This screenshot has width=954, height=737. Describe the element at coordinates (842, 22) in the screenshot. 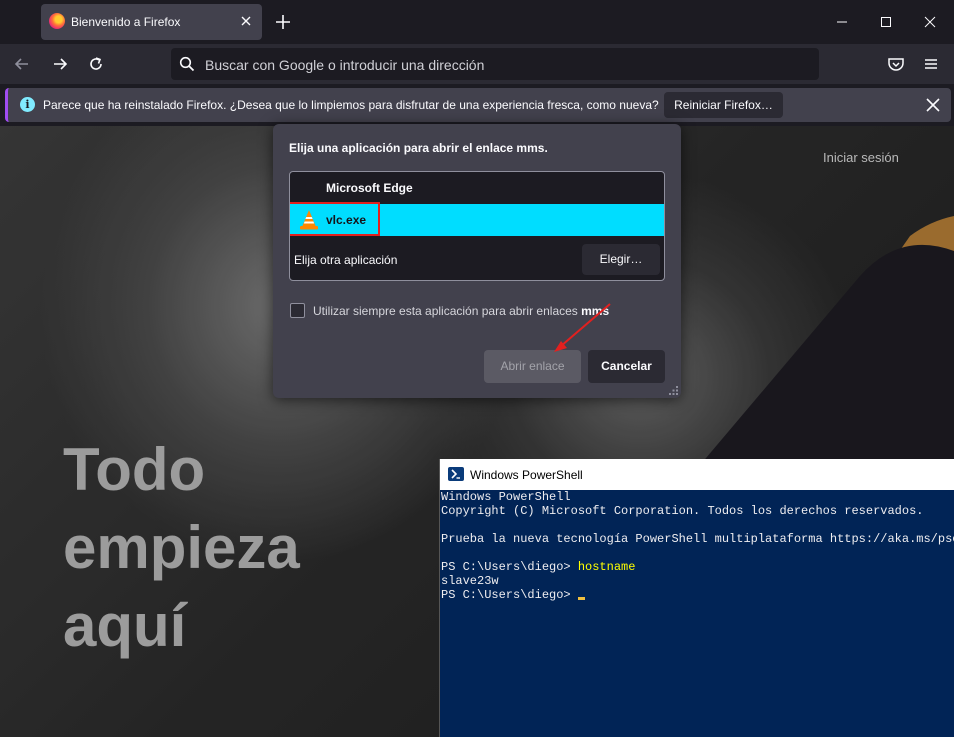

I see `minimize-icon` at that location.